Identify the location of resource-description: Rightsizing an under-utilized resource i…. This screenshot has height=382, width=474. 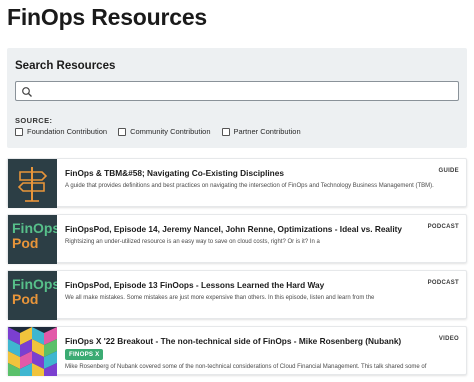
(192, 242).